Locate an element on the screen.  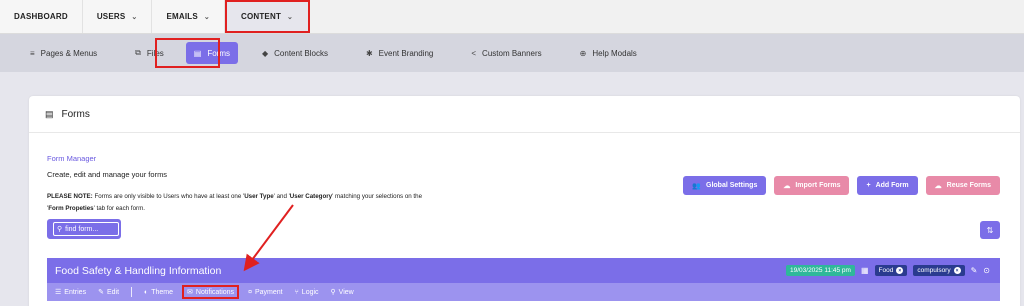
subnav-content-blocks: ◆ Content Blocks is located at coordinates (295, 53).